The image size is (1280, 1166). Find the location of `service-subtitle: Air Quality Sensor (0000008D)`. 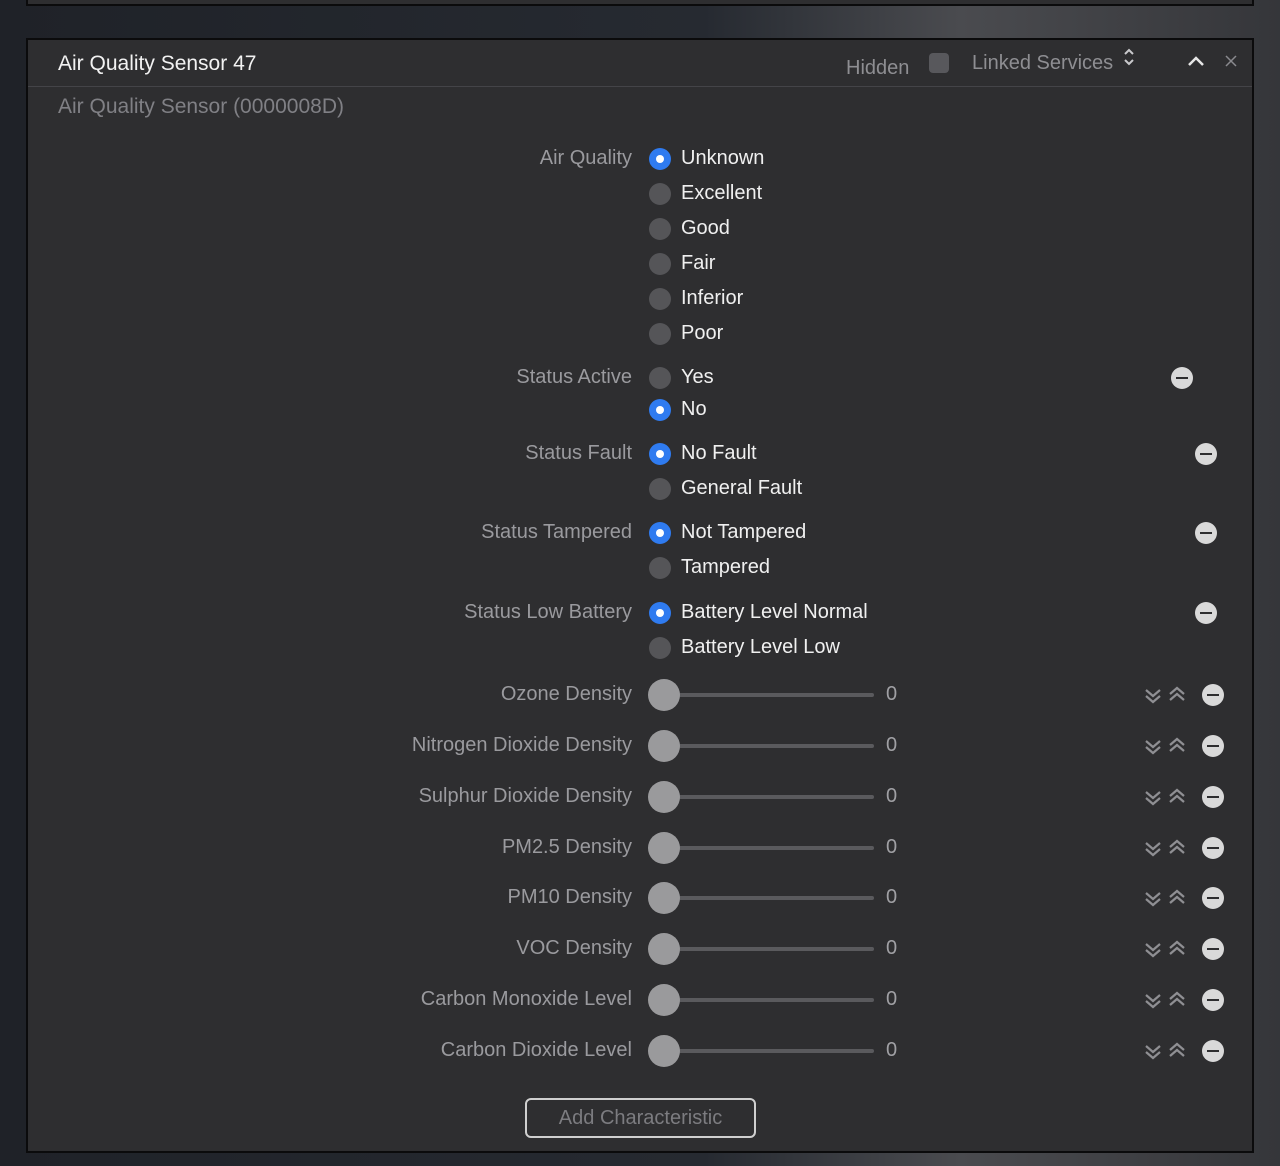

service-subtitle: Air Quality Sensor (0000008D) is located at coordinates (201, 106).